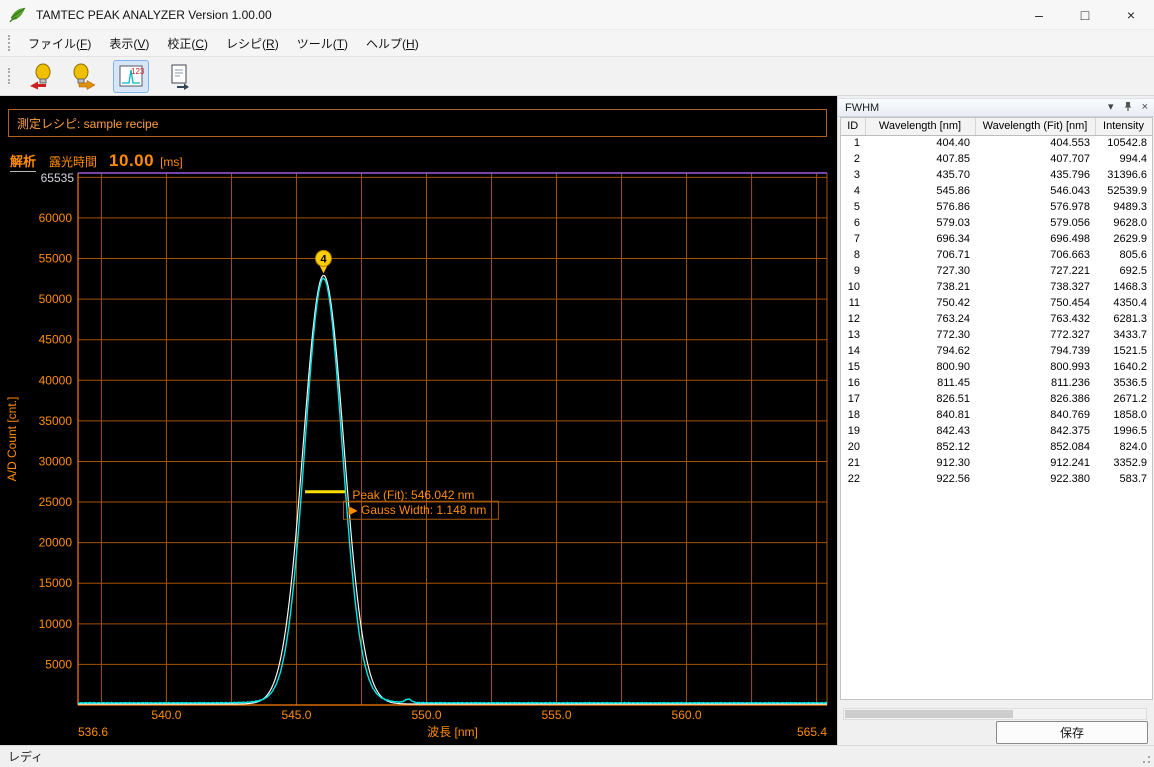 This screenshot has height=767, width=1154. What do you see at coordinates (996, 319) in the screenshot?
I see `table-row: 12 763.24 763.432 6281.3` at bounding box center [996, 319].